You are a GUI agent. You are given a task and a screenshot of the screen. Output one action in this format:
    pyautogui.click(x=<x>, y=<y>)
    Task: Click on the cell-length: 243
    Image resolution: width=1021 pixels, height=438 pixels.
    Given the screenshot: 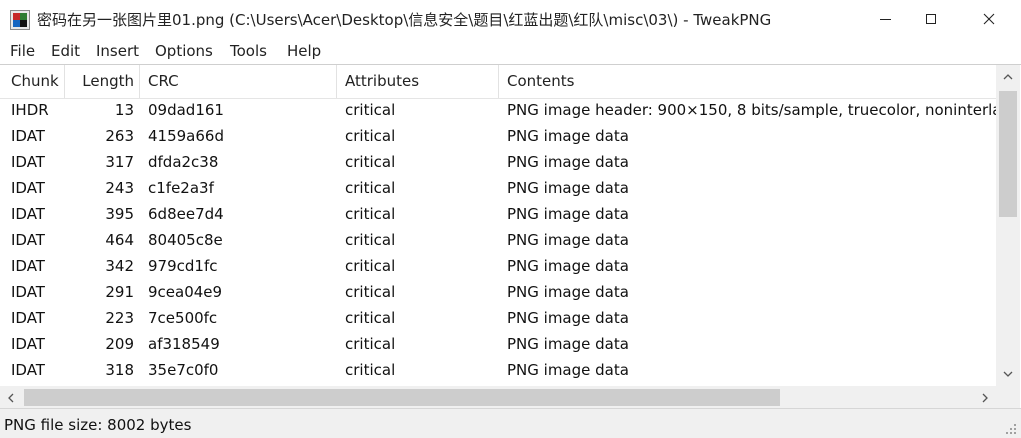 What is the action you would take?
    pyautogui.click(x=119, y=188)
    